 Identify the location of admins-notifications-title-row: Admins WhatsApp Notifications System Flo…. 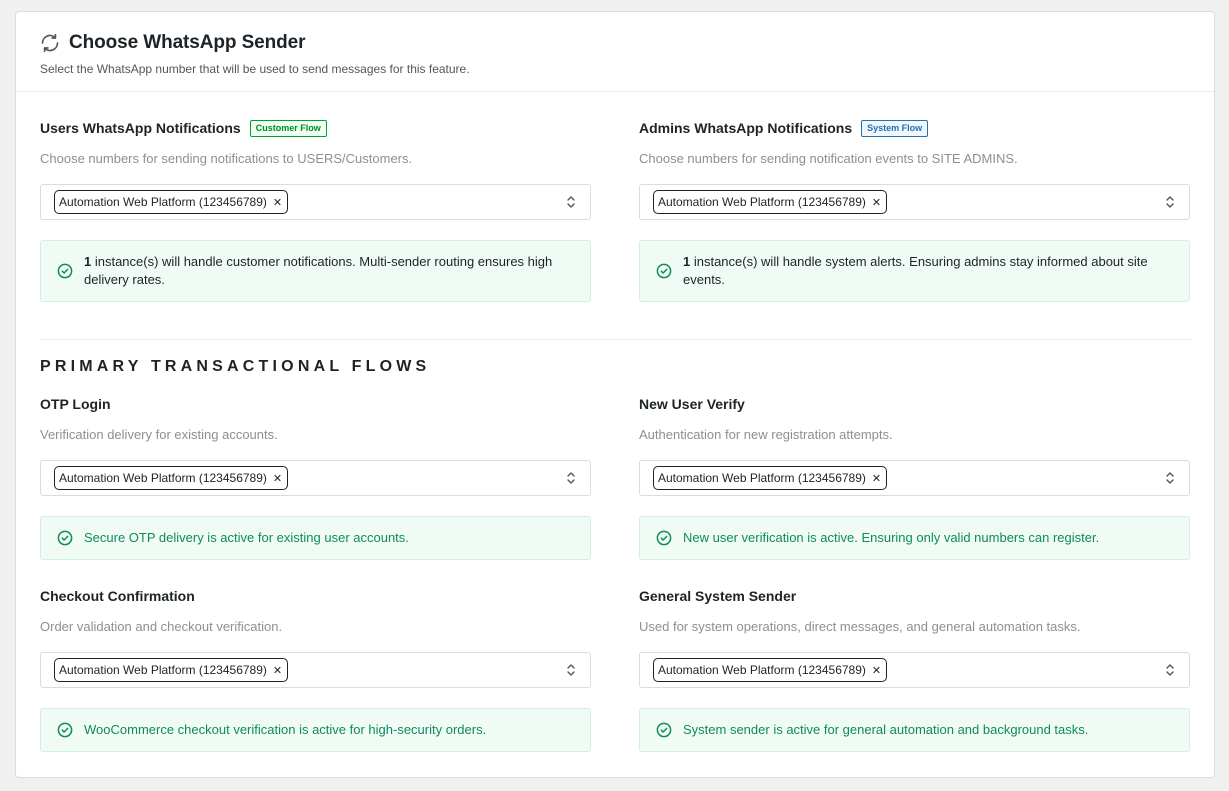
(914, 128).